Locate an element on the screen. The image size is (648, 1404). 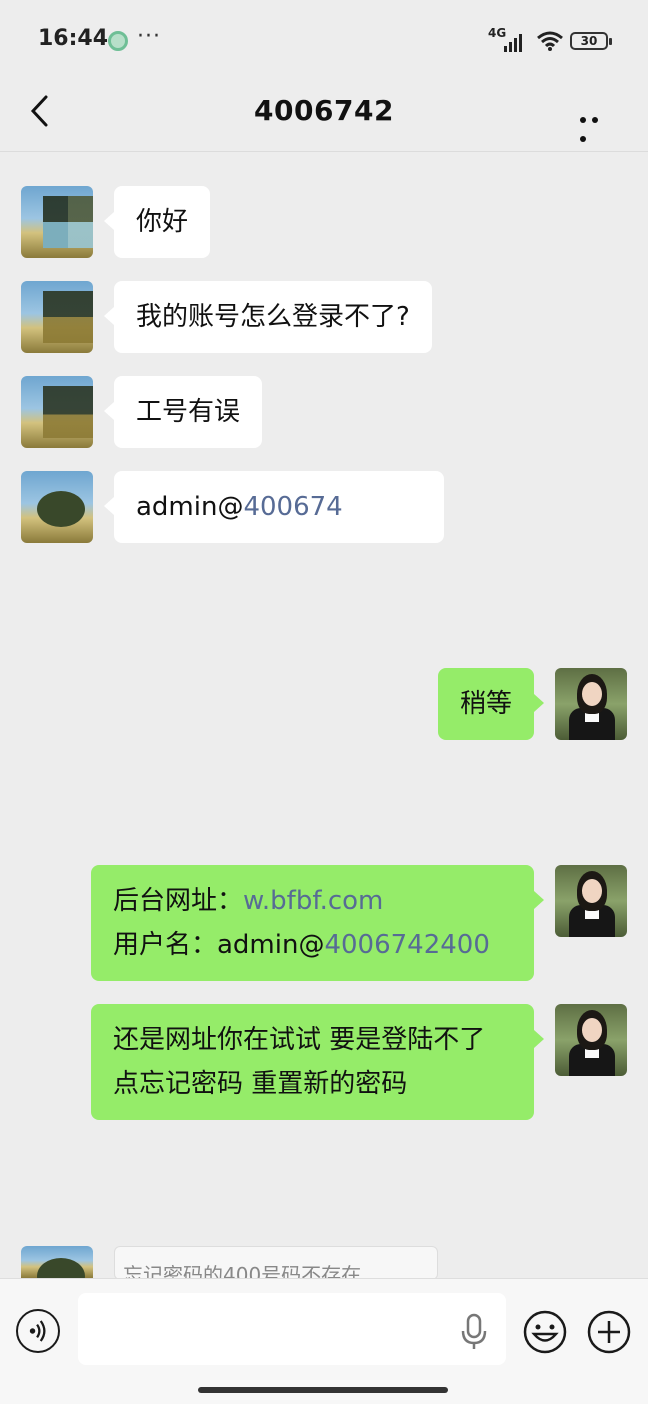
message-label: 用户名：admin@ is located at coordinates (219, 945).